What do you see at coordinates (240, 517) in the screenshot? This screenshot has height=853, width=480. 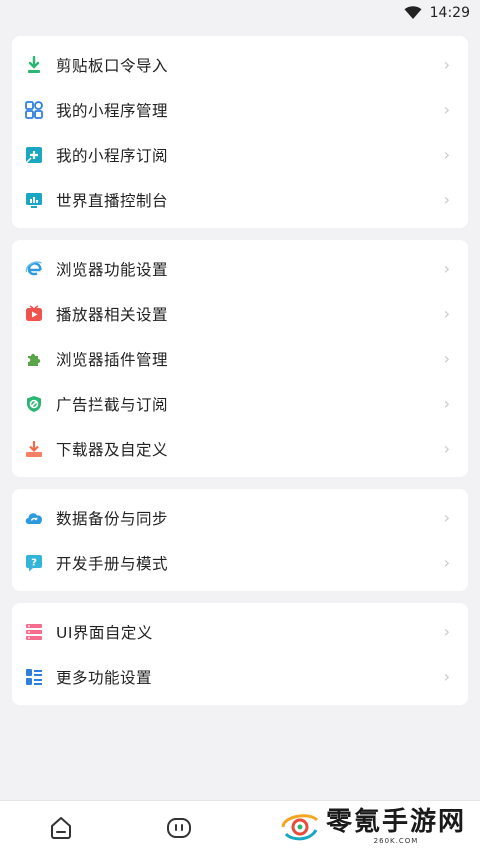 I see `menu-item-data-backup: 数据备份与同步 ›` at bounding box center [240, 517].